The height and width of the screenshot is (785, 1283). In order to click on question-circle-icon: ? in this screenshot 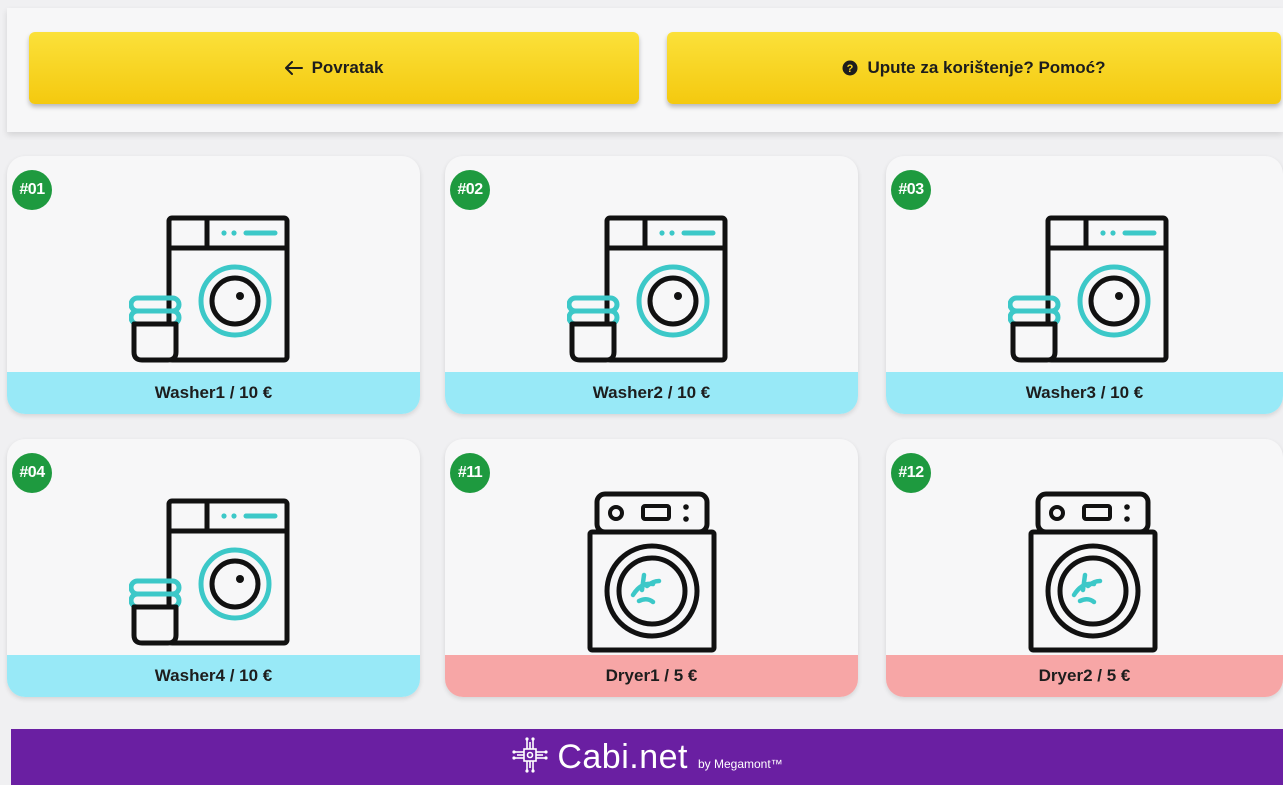, I will do `click(850, 68)`.